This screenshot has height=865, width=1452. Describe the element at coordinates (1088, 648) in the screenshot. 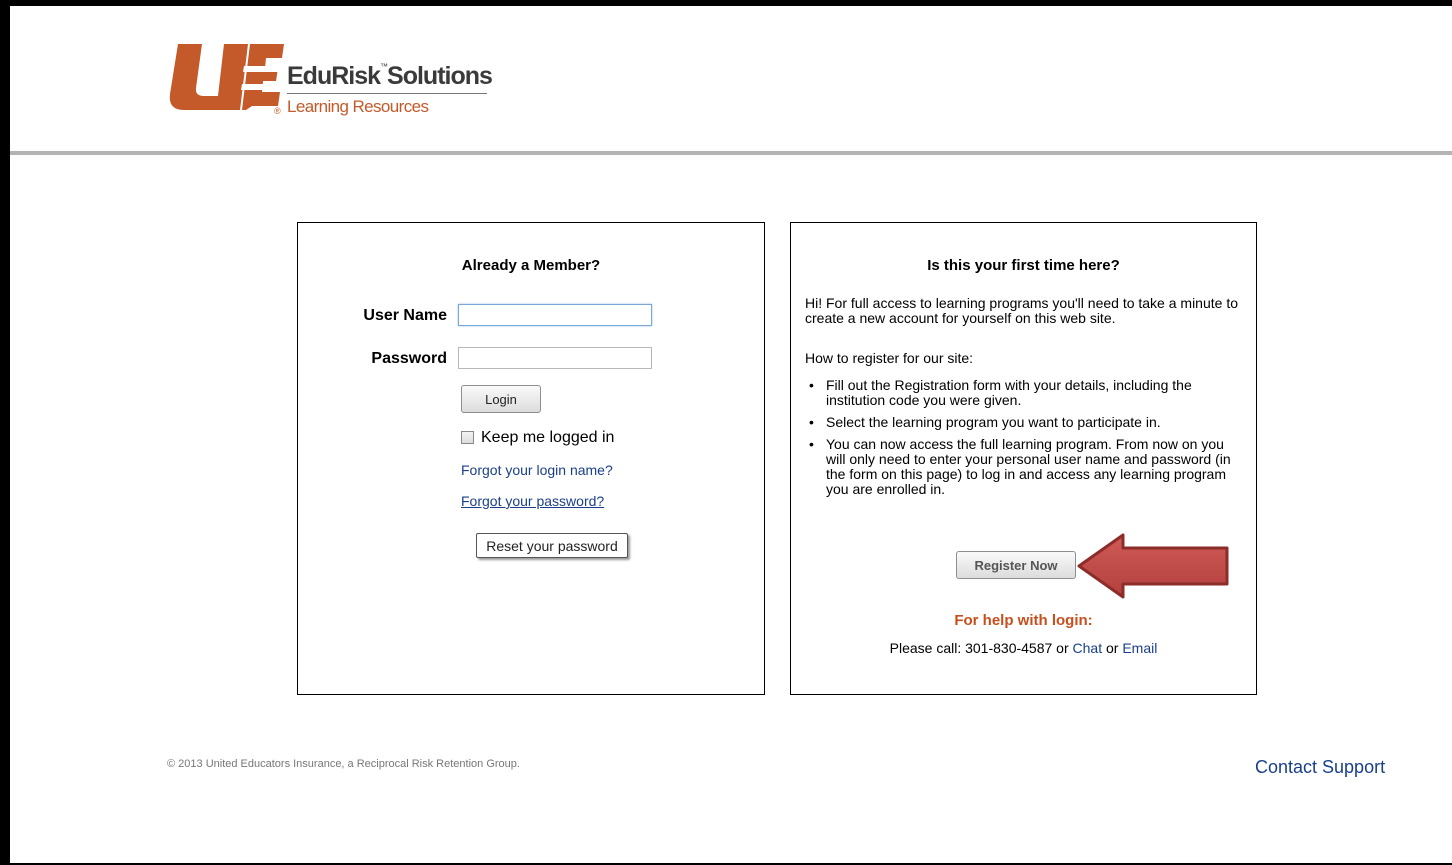

I see `chat-link: Chat` at that location.